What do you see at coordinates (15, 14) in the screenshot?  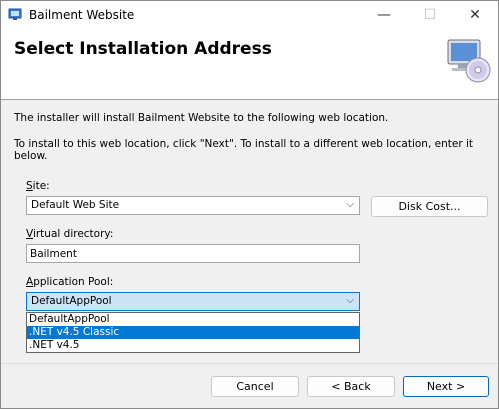 I see `installer-icon` at bounding box center [15, 14].